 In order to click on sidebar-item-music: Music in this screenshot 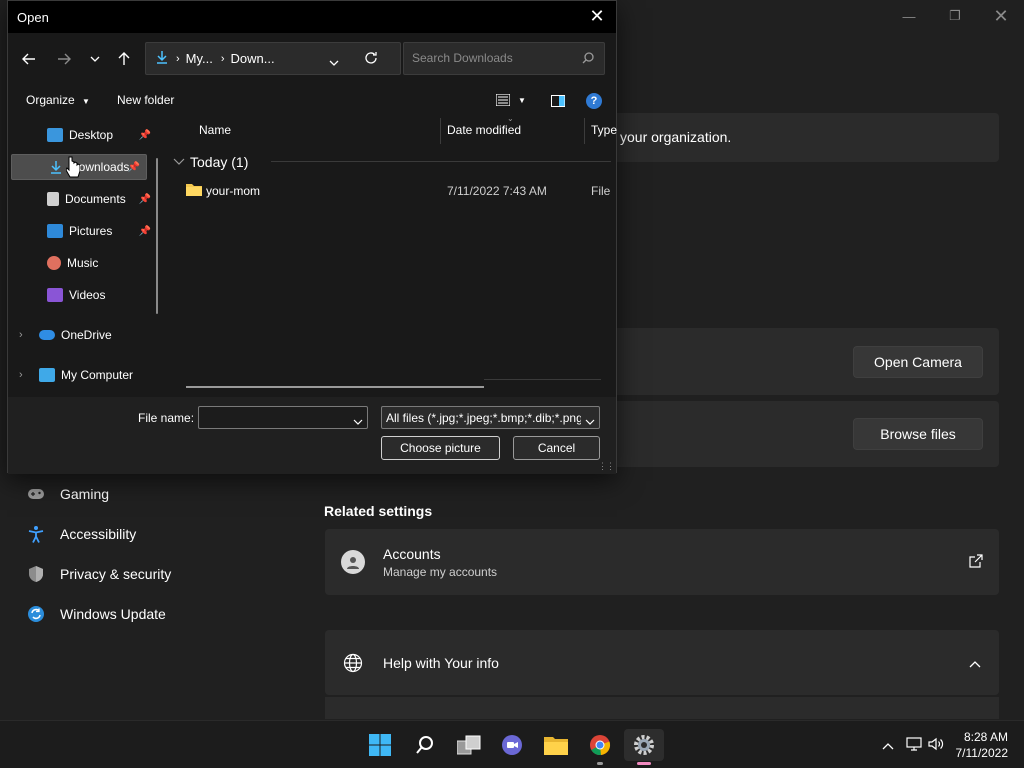, I will do `click(102, 263)`.